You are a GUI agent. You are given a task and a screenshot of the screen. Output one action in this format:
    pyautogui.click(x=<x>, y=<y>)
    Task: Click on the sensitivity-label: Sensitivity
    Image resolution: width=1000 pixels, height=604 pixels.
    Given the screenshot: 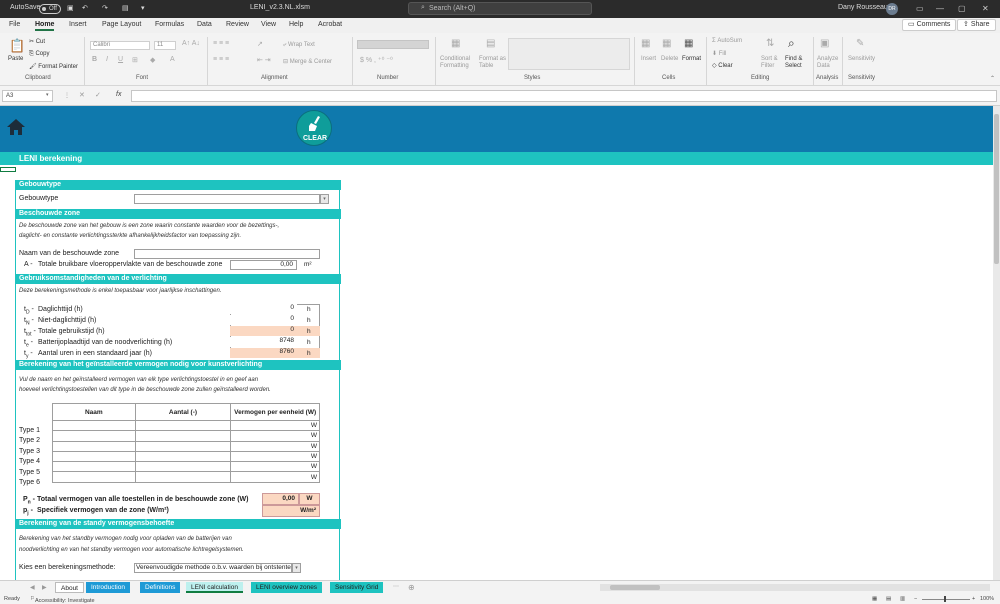 What is the action you would take?
    pyautogui.click(x=861, y=59)
    